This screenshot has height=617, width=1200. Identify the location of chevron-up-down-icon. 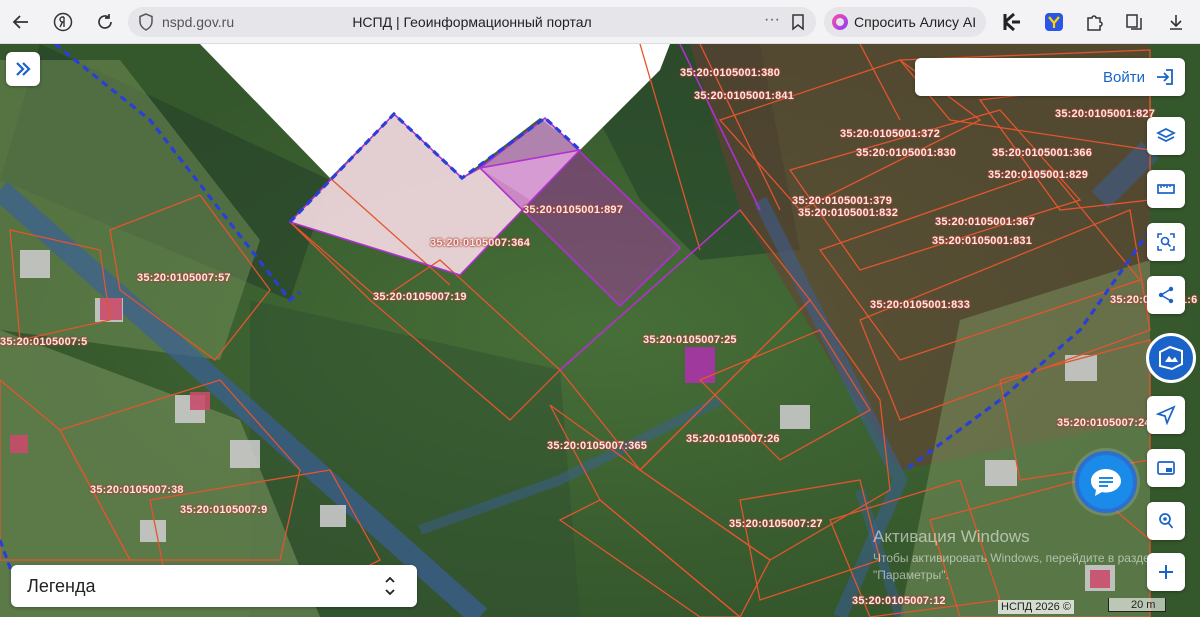
(390, 586).